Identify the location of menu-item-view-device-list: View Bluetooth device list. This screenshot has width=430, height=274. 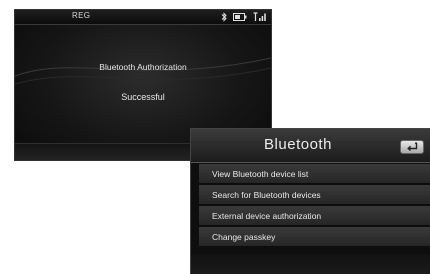
(314, 174).